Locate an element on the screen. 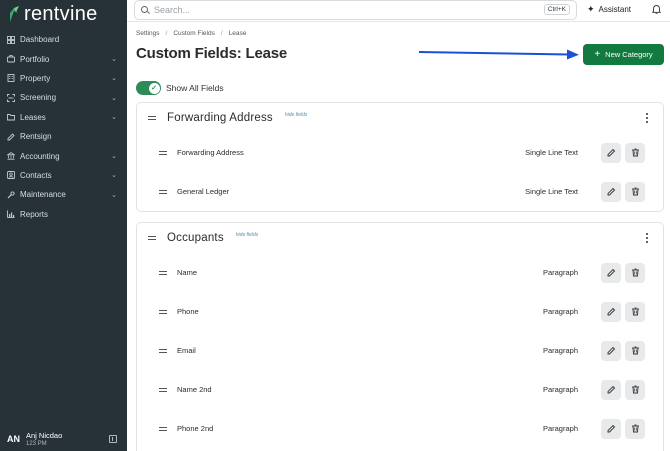 Image resolution: width=670 pixels, height=451 pixels. user-profile: AN Anj Nicdao 123 PM is located at coordinates (63, 439).